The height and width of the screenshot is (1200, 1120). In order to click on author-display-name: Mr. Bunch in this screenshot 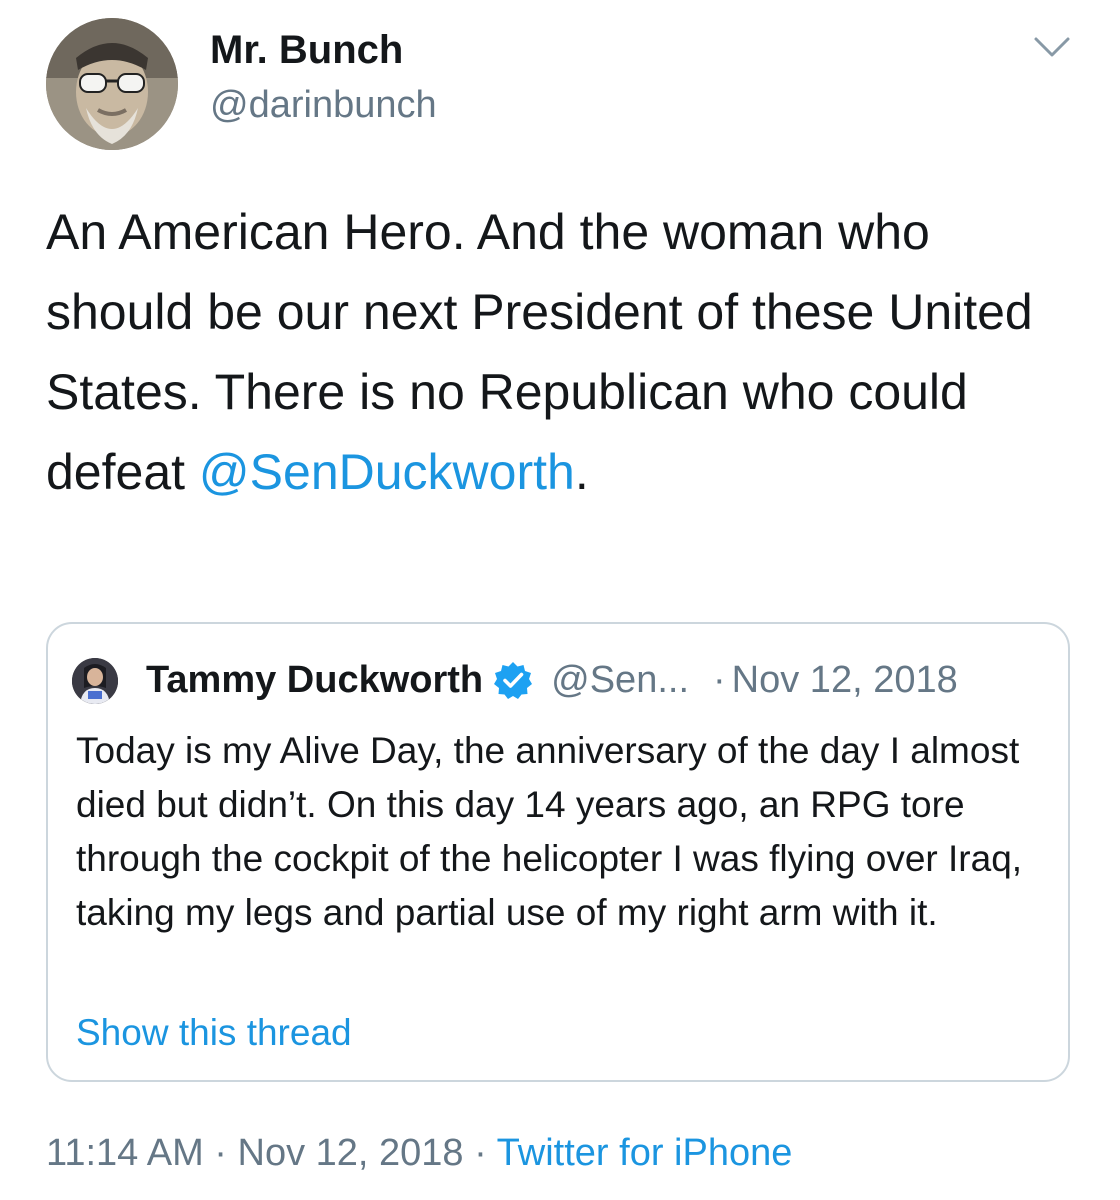, I will do `click(306, 50)`.